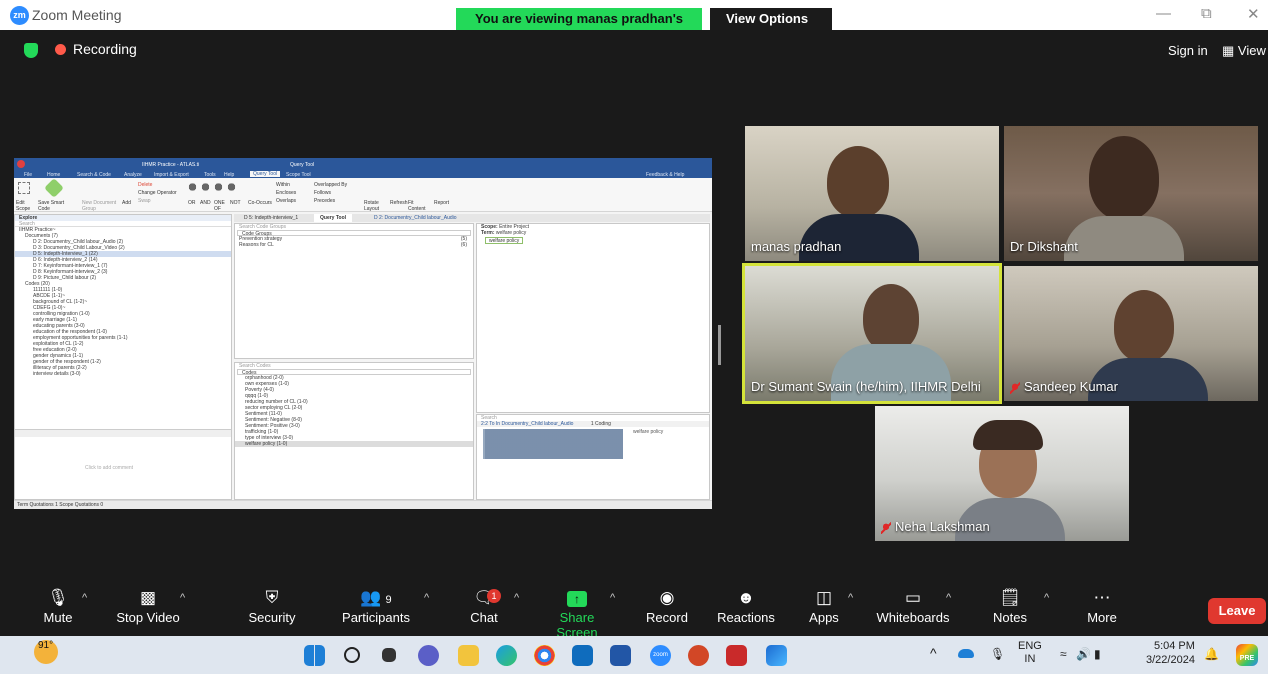  I want to click on video-tile: manas pradhan, so click(872, 193).